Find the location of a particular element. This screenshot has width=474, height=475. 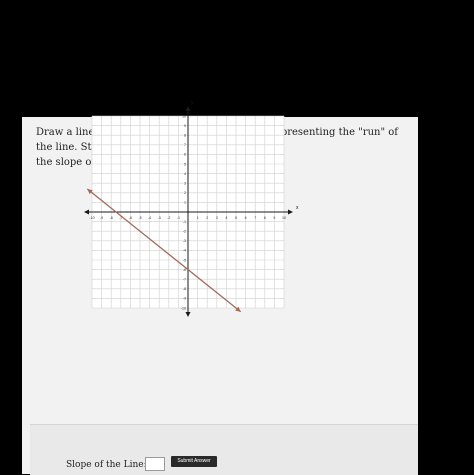

x-tick-label: 7 is located at coordinates (255, 218).